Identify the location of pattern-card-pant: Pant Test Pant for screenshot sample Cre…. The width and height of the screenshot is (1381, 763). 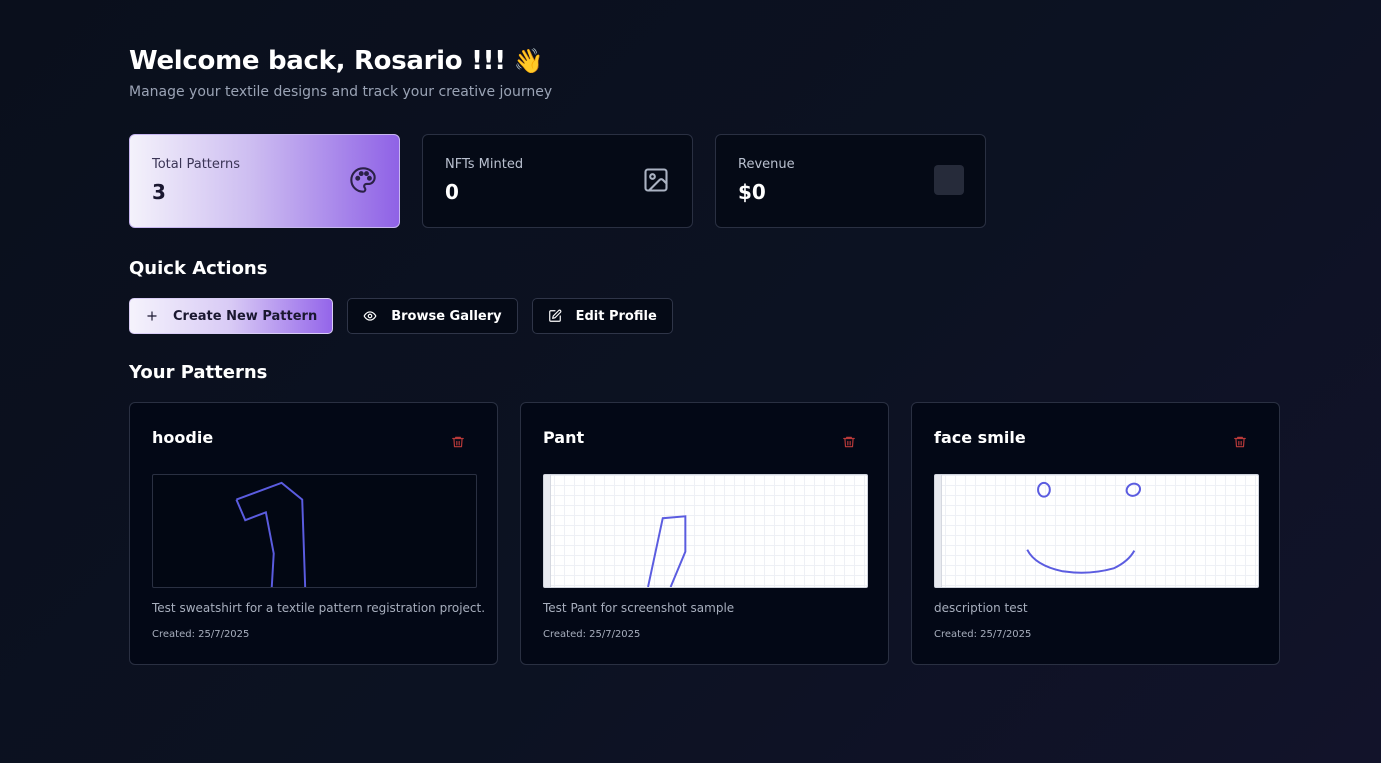
(704, 533).